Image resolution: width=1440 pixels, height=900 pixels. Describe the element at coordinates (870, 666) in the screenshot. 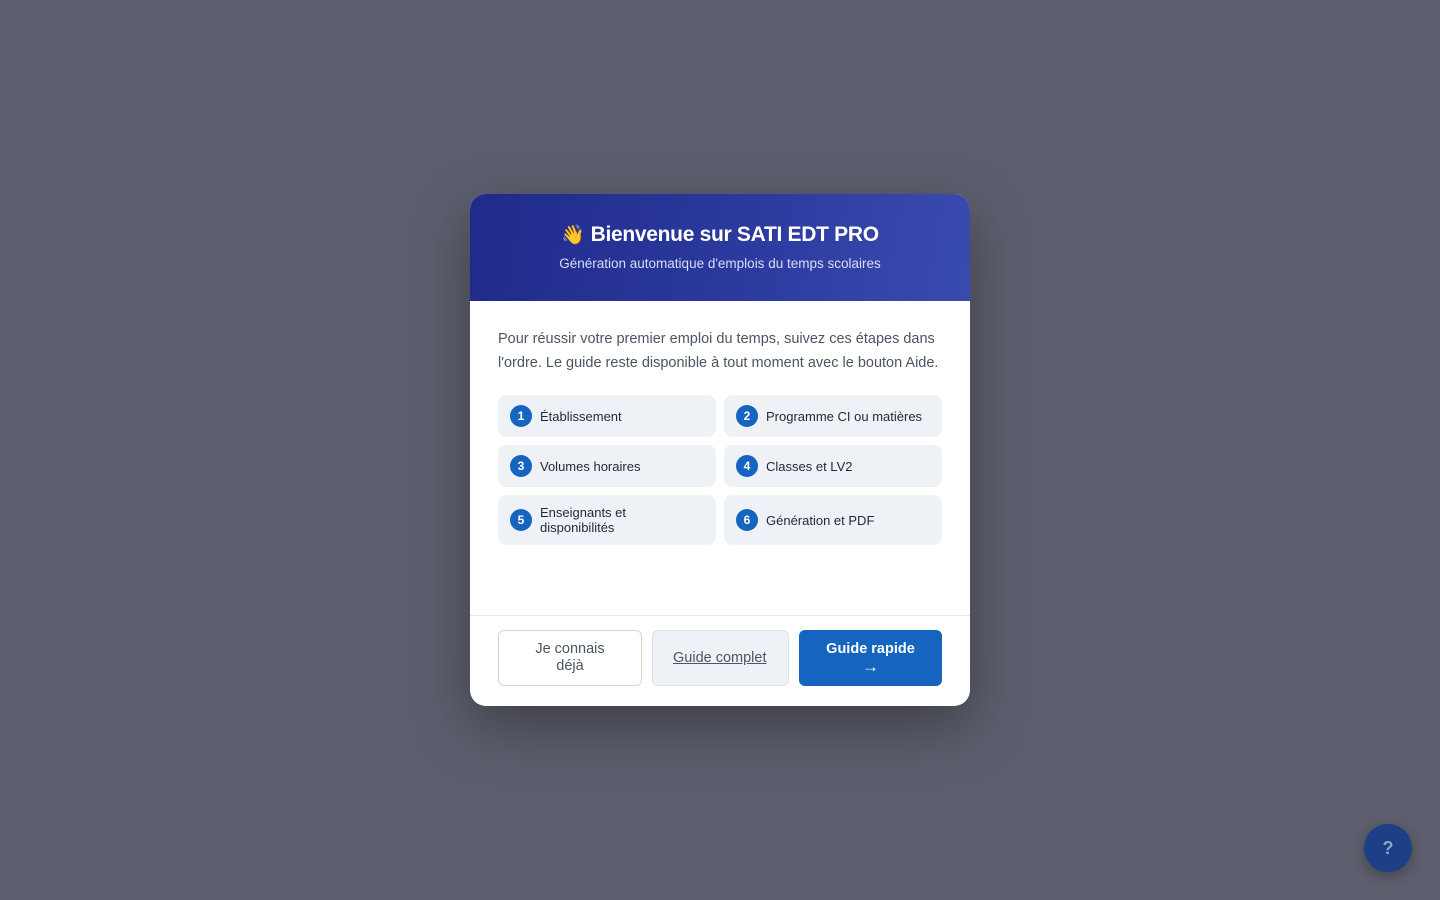

I see `arrow-right-icon: →` at that location.